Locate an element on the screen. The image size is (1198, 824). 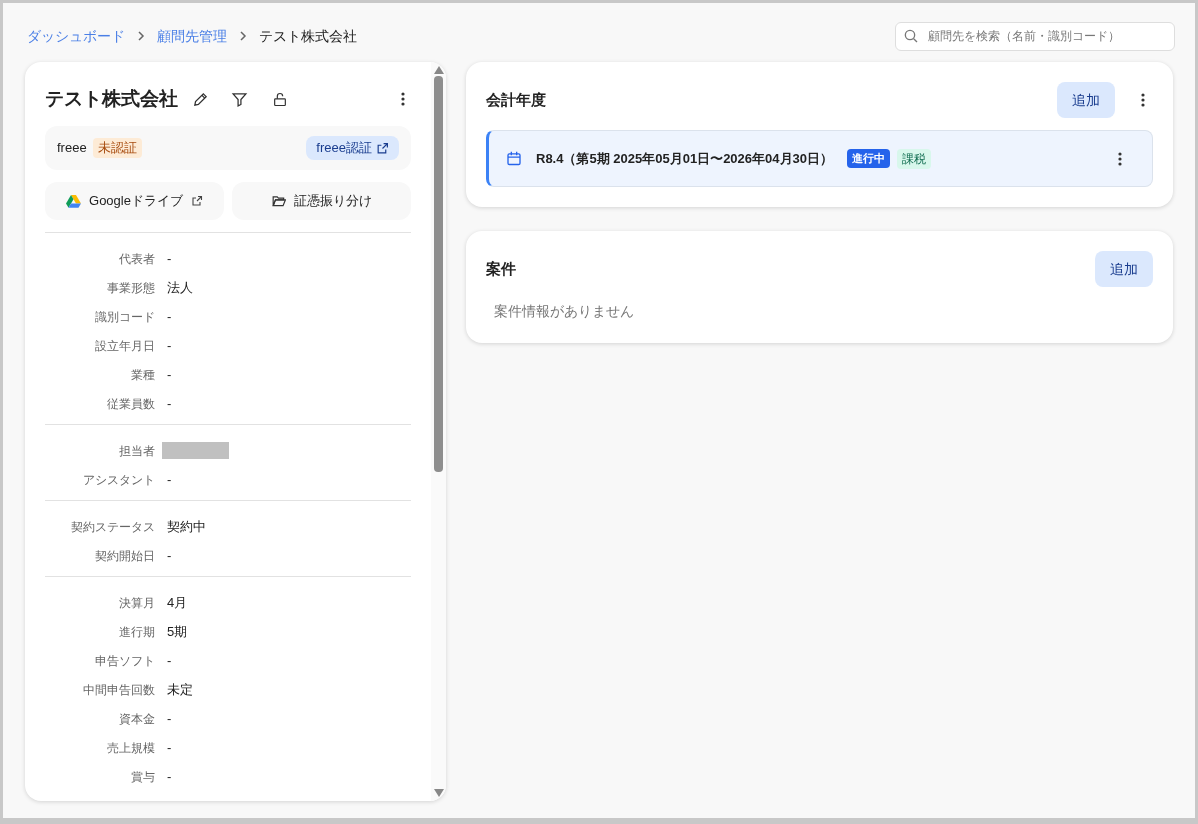
field-label: 資本金 is located at coordinates (136, 719).